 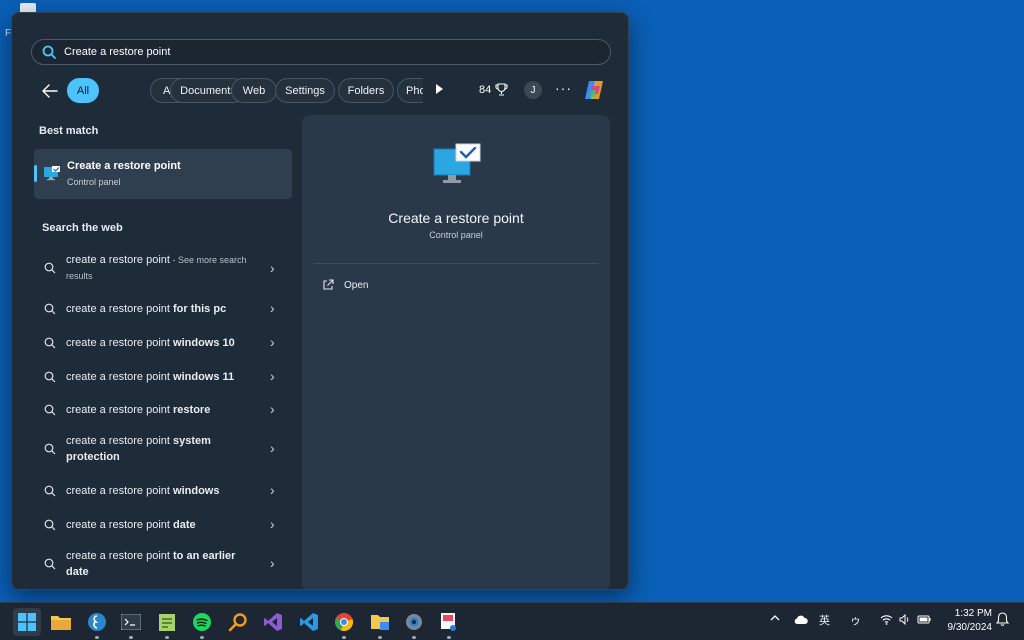 What do you see at coordinates (204, 377) in the screenshot?
I see `web-result-bold: windows 11` at bounding box center [204, 377].